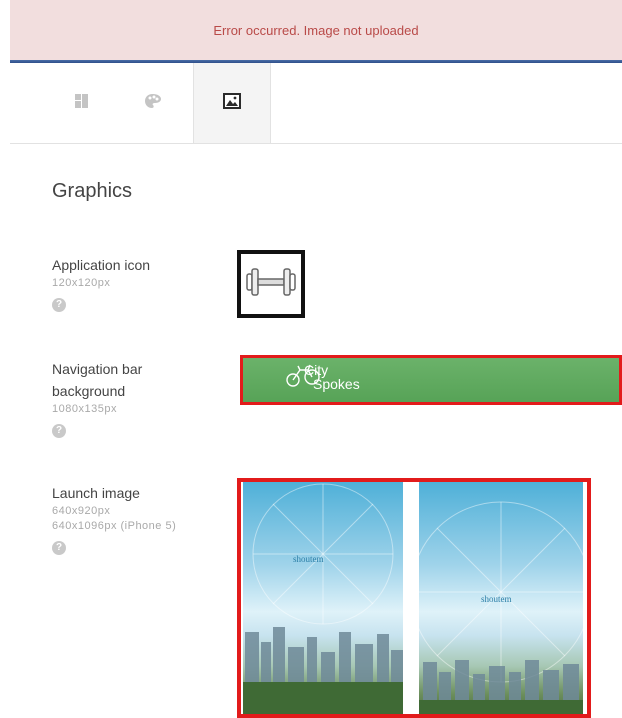  Describe the element at coordinates (114, 526) in the screenshot. I see `launch-image-size-2: 640x1096px (iPhone 5)` at that location.